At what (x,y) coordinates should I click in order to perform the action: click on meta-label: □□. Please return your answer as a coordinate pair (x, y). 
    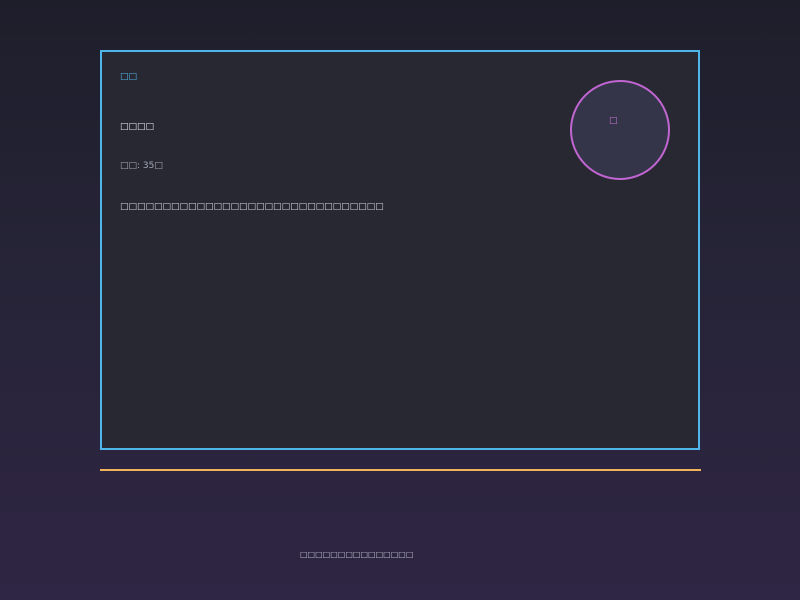
    Looking at the image, I should click on (129, 166).